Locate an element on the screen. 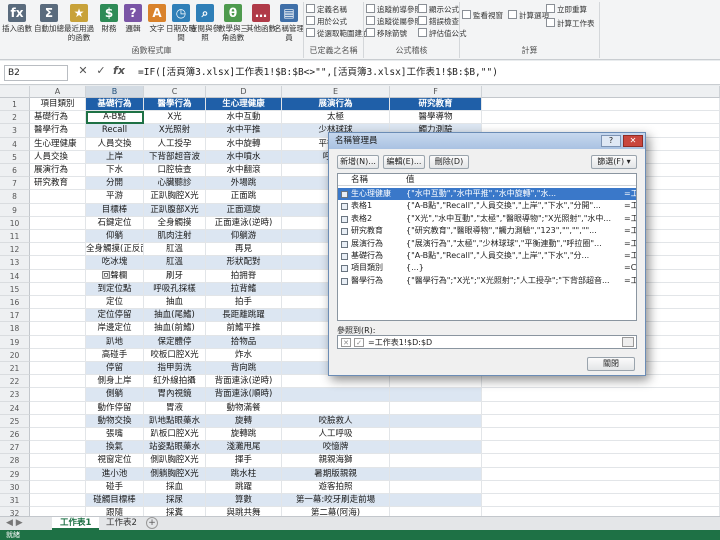  data-cell: 肌肉注射 is located at coordinates (175, 237).